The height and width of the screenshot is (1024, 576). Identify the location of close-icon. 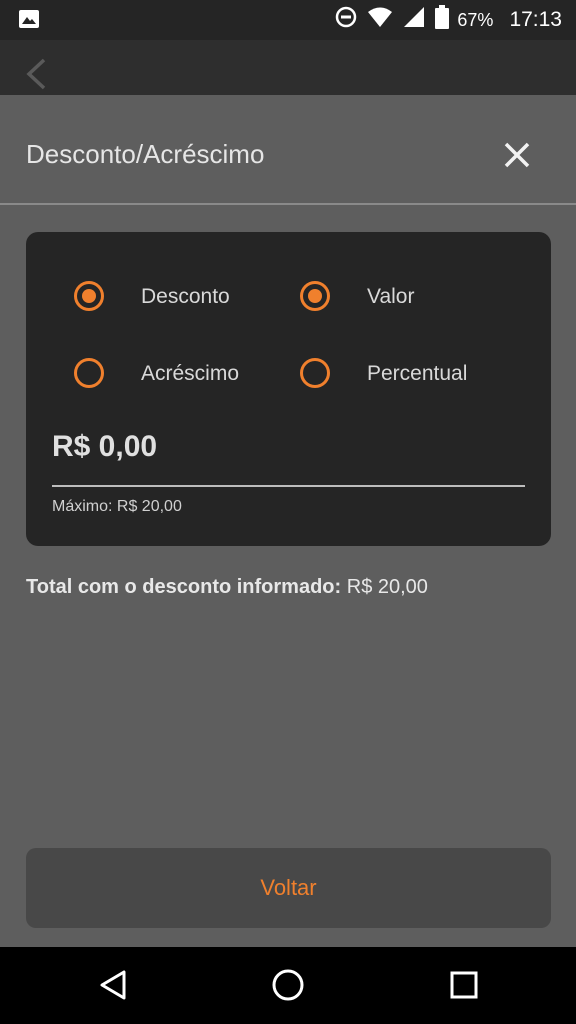
(517, 155).